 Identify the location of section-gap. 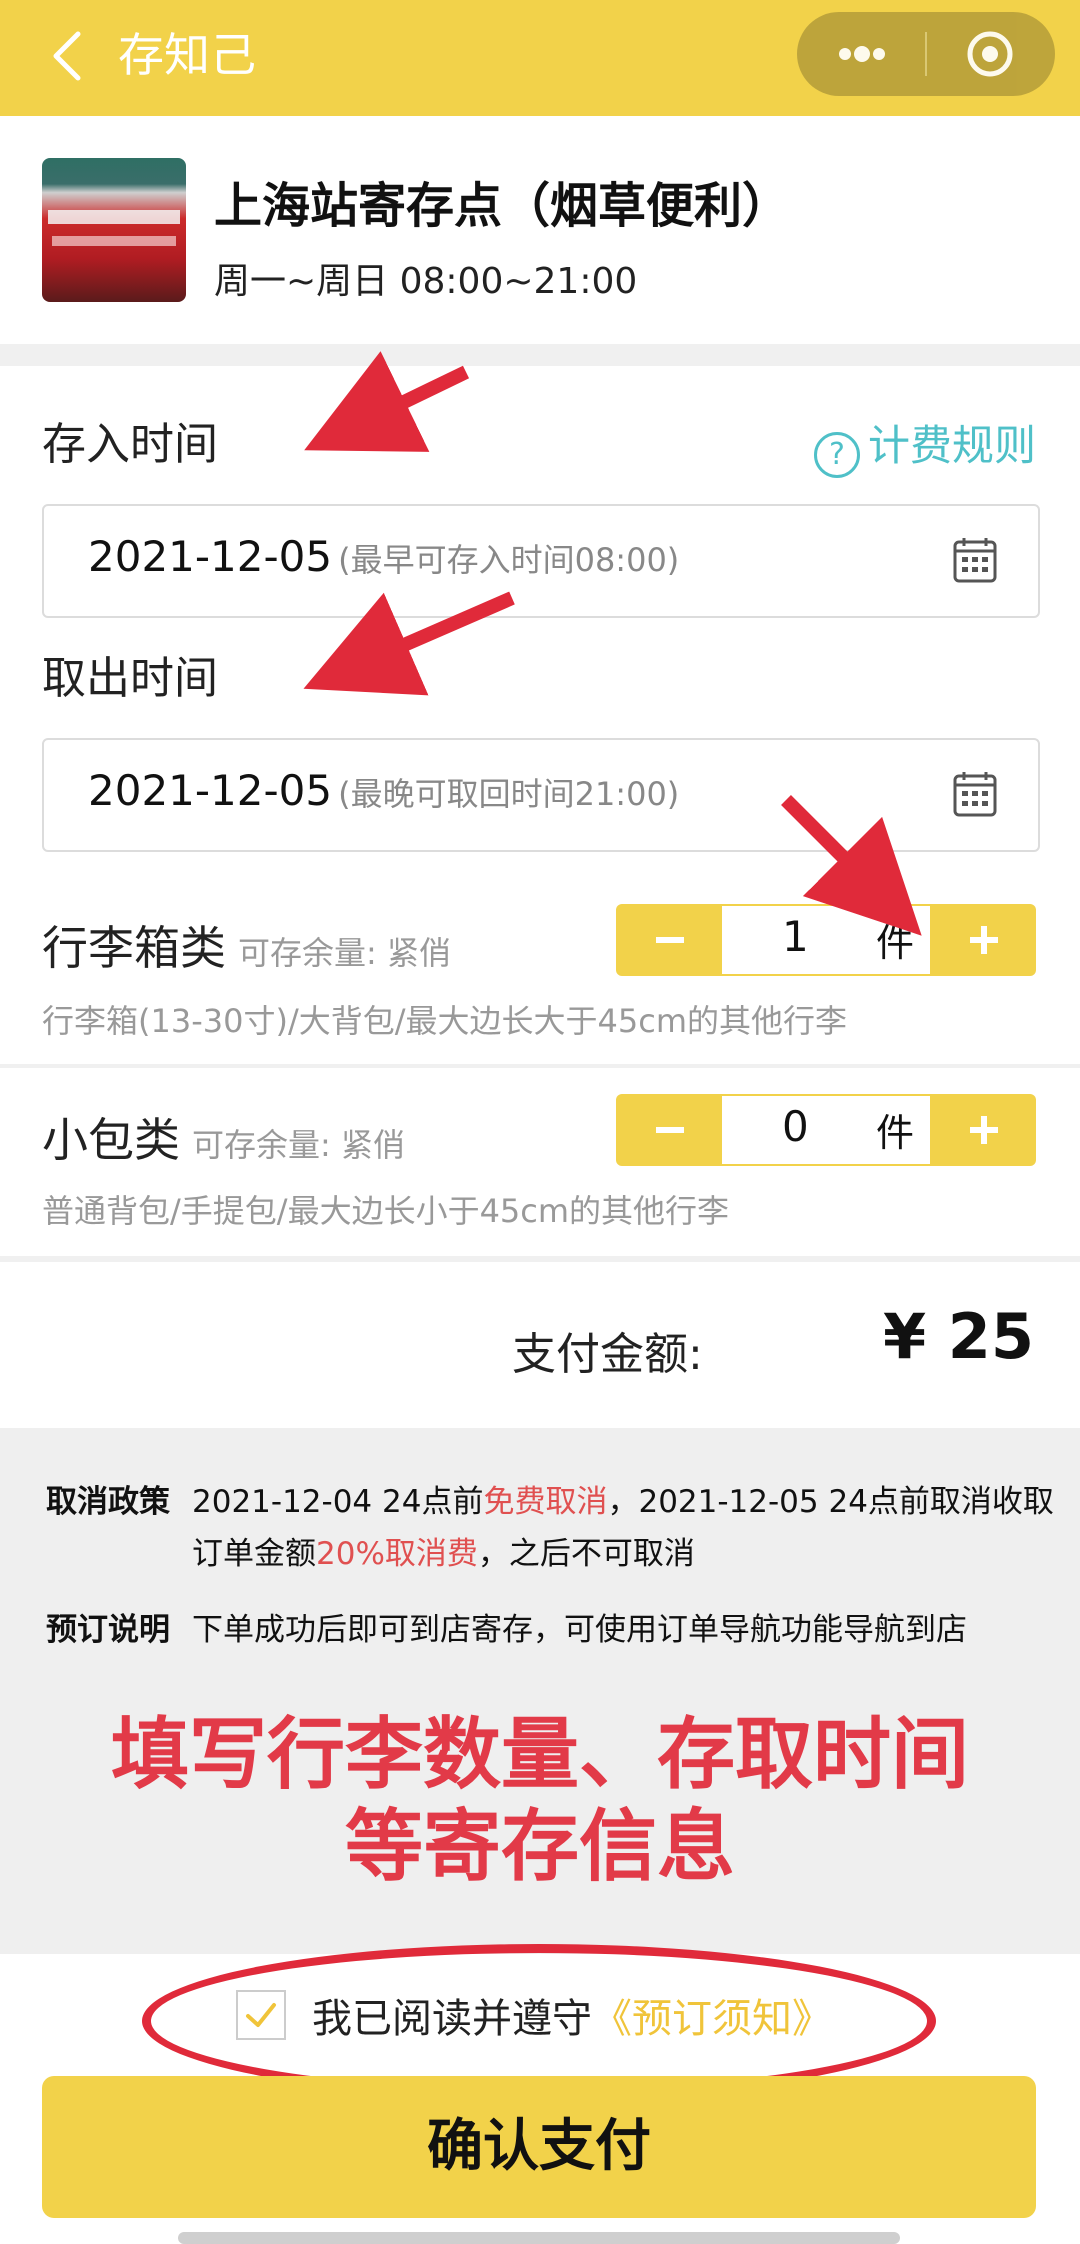
(540, 355).